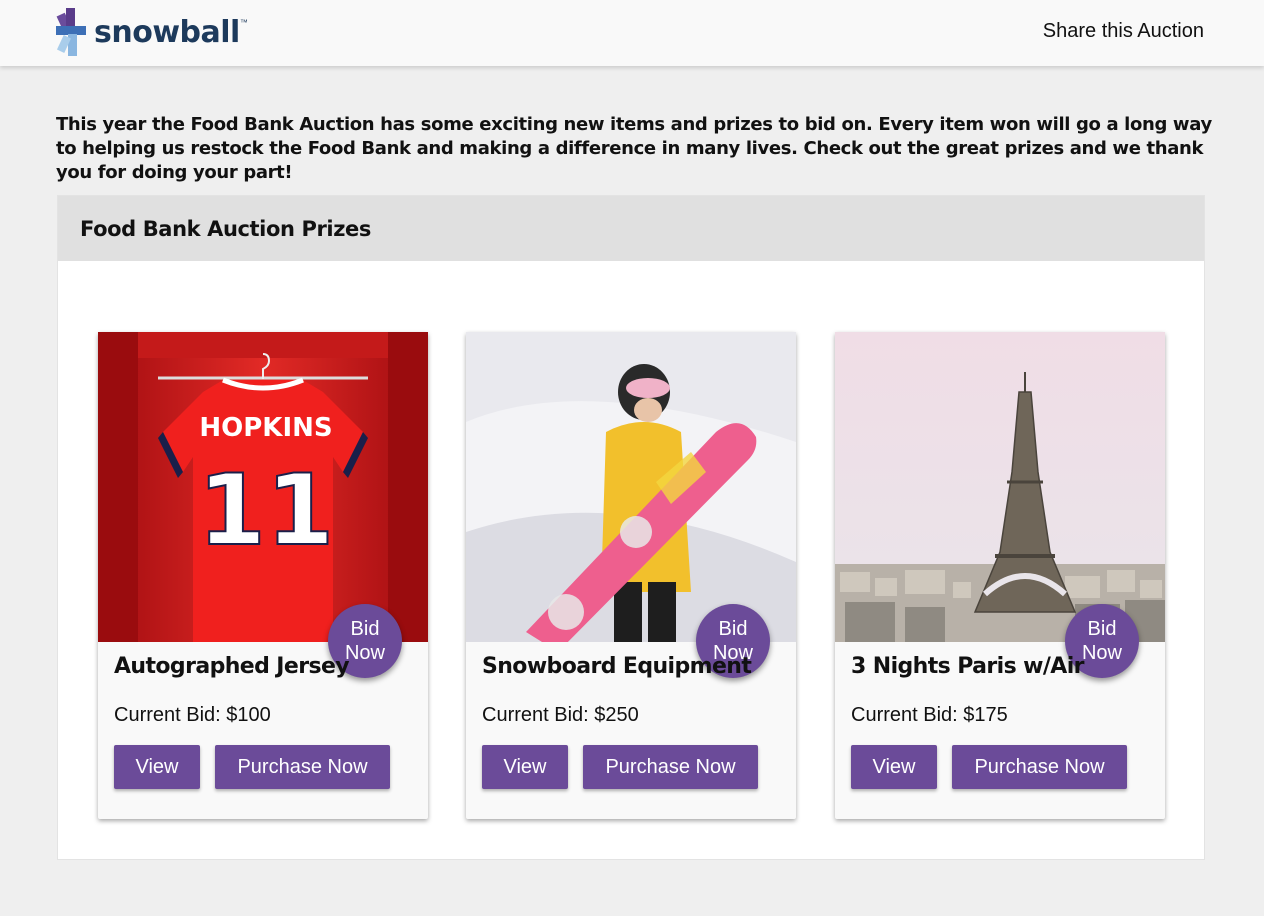 This screenshot has height=916, width=1264. Describe the element at coordinates (968, 666) in the screenshot. I see `card-title: 3 Nights Paris w/Air` at that location.